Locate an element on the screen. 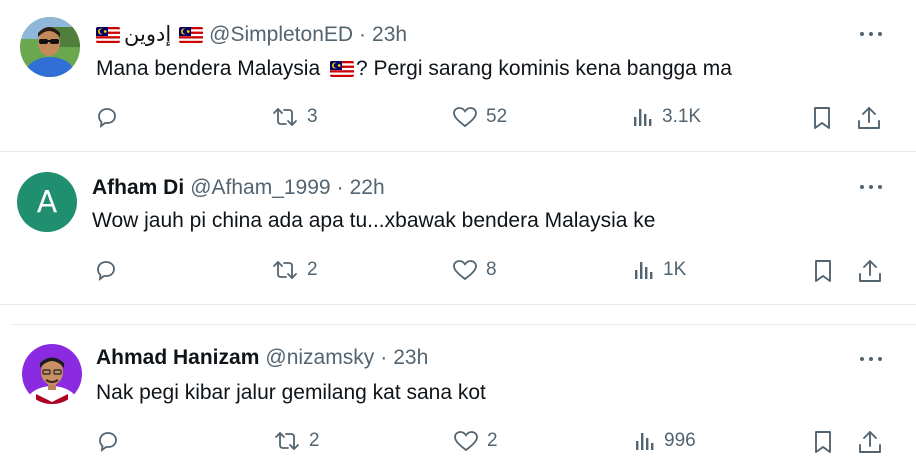 The width and height of the screenshot is (916, 469). like-count: 8 is located at coordinates (491, 269).